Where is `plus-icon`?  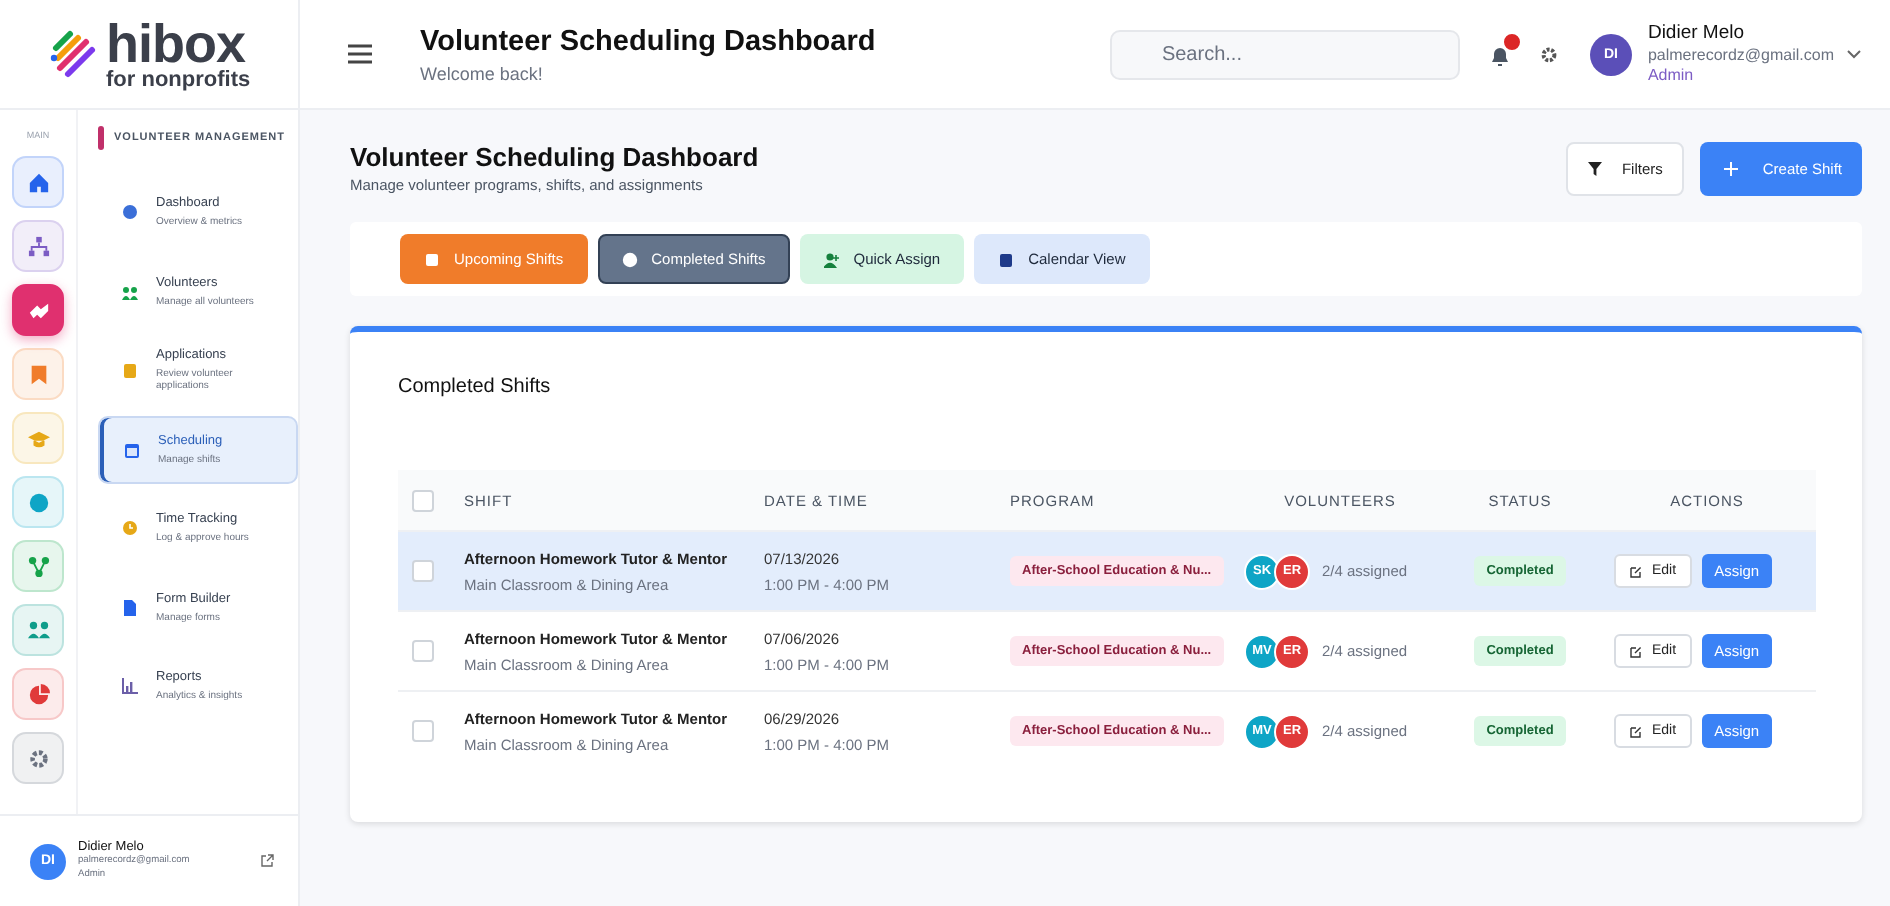
plus-icon is located at coordinates (1731, 169).